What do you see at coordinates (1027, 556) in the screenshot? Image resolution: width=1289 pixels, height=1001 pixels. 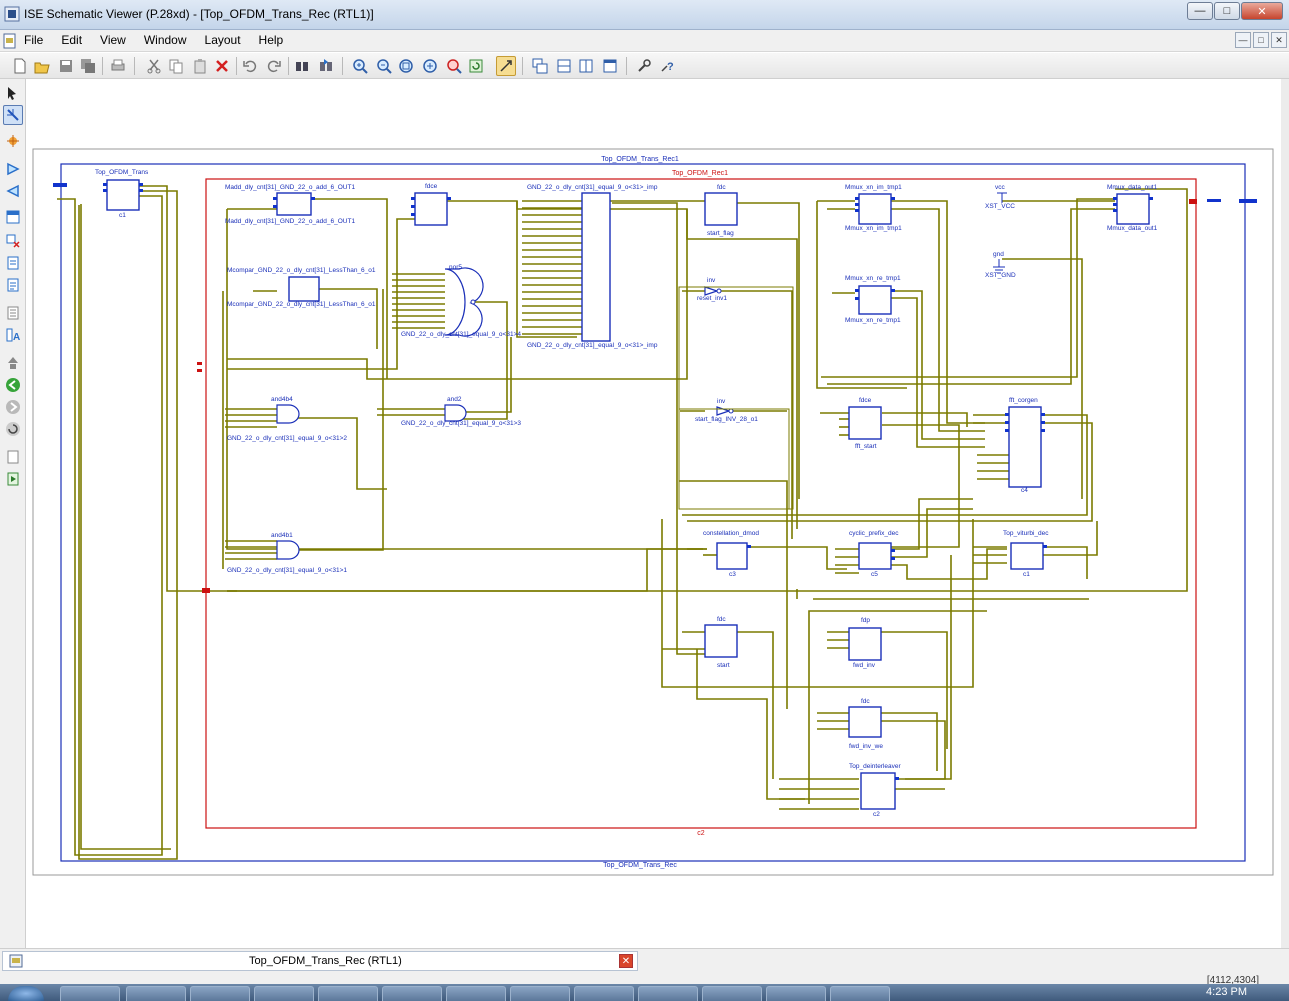 I see `top-viterbi-dec-block` at bounding box center [1027, 556].